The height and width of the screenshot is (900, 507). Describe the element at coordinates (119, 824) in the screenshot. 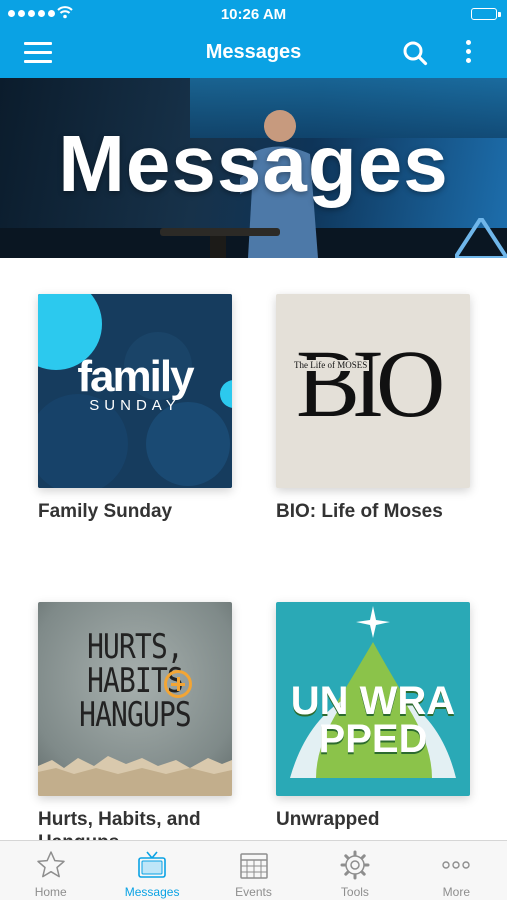

I see `series-title: Hurts, Habits, and Hangups` at that location.